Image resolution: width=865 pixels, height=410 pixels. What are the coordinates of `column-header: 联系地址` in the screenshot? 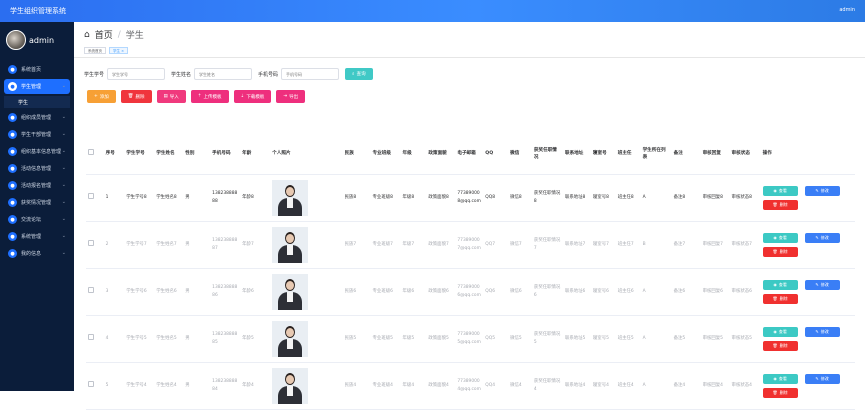 It's located at (576, 154).